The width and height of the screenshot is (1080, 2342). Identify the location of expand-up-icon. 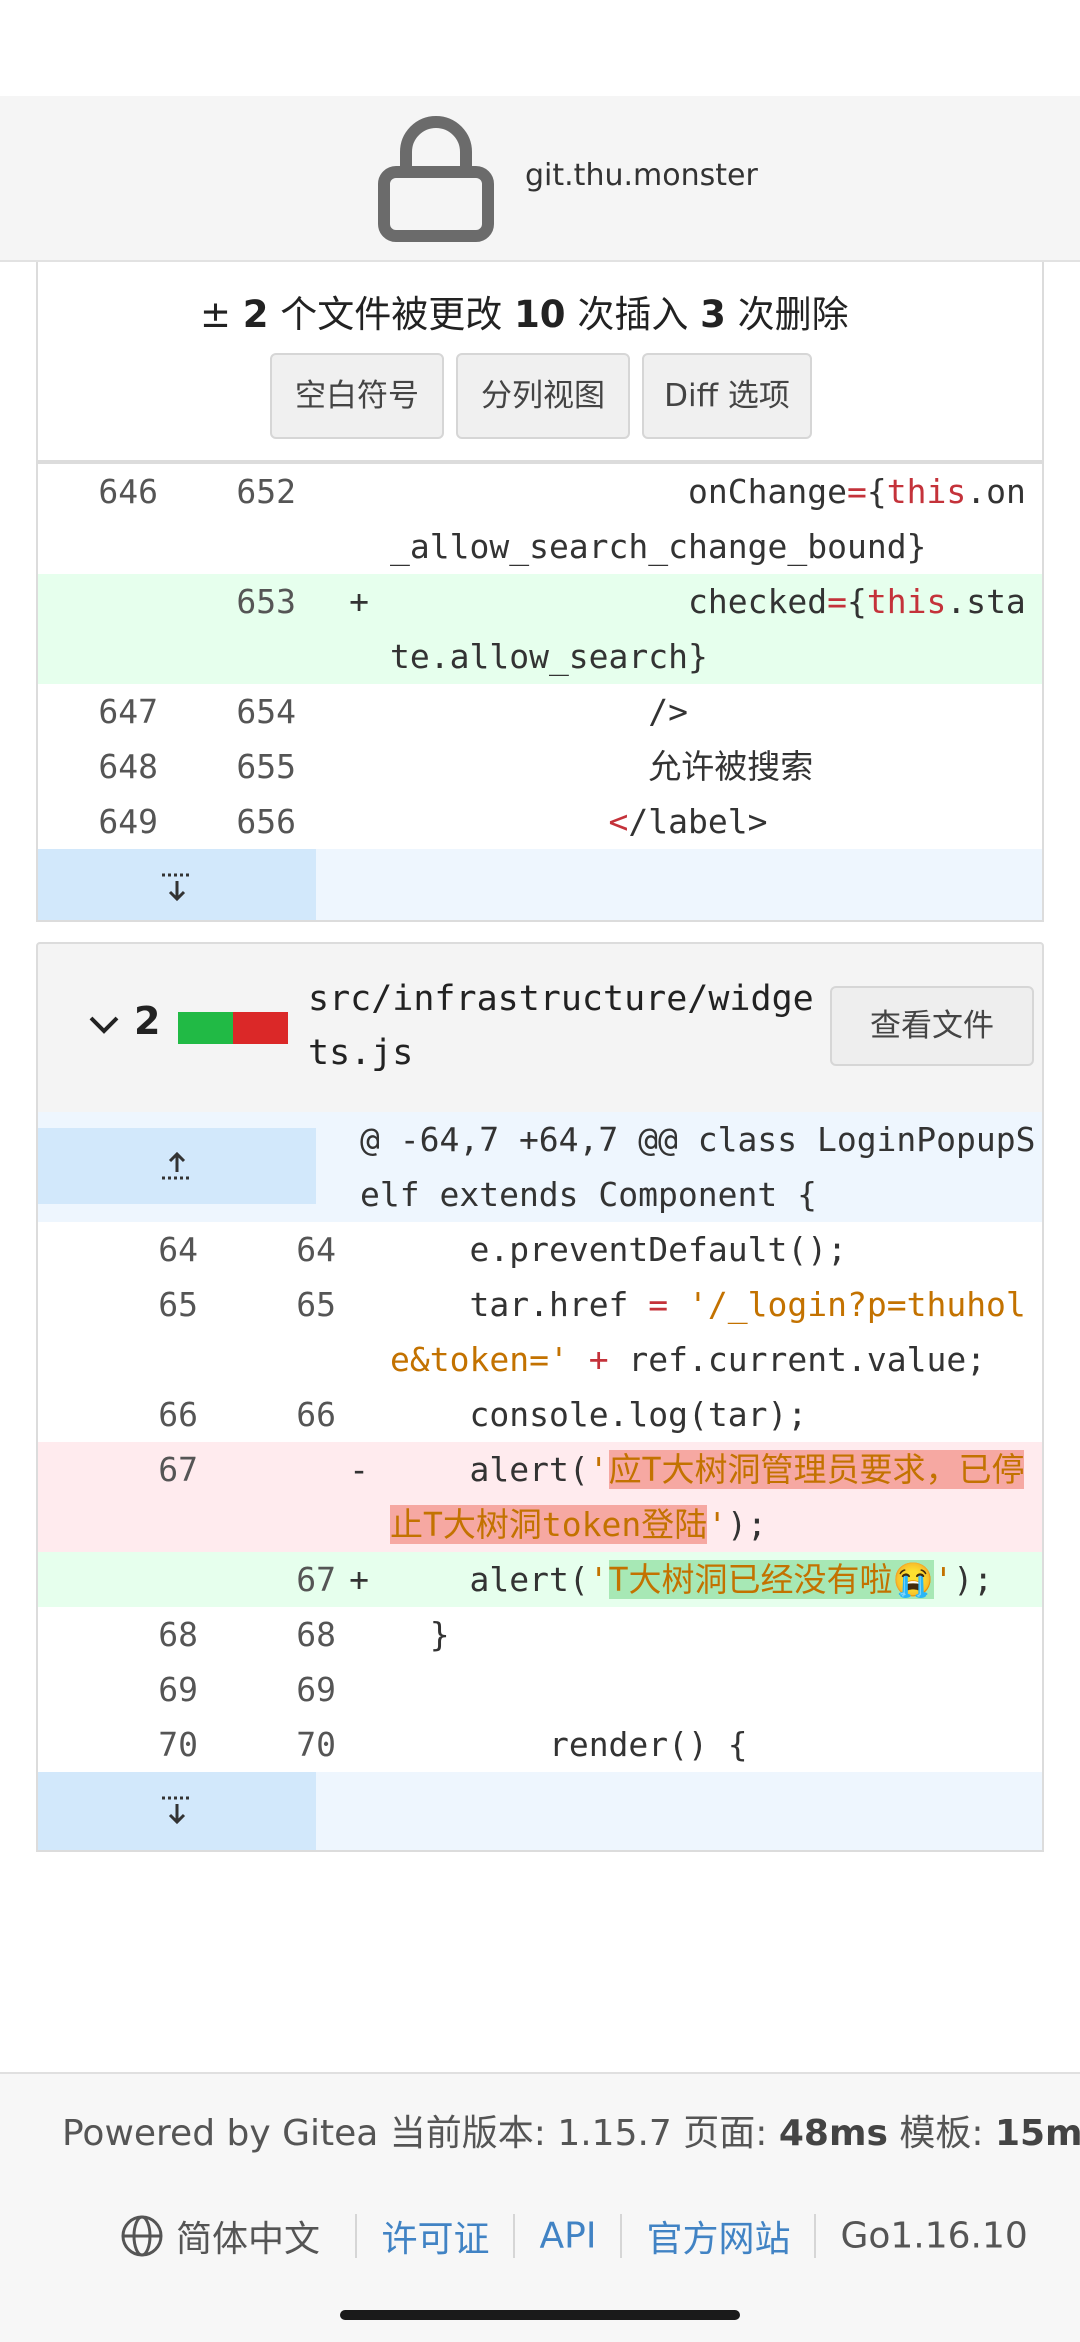
(177, 1165).